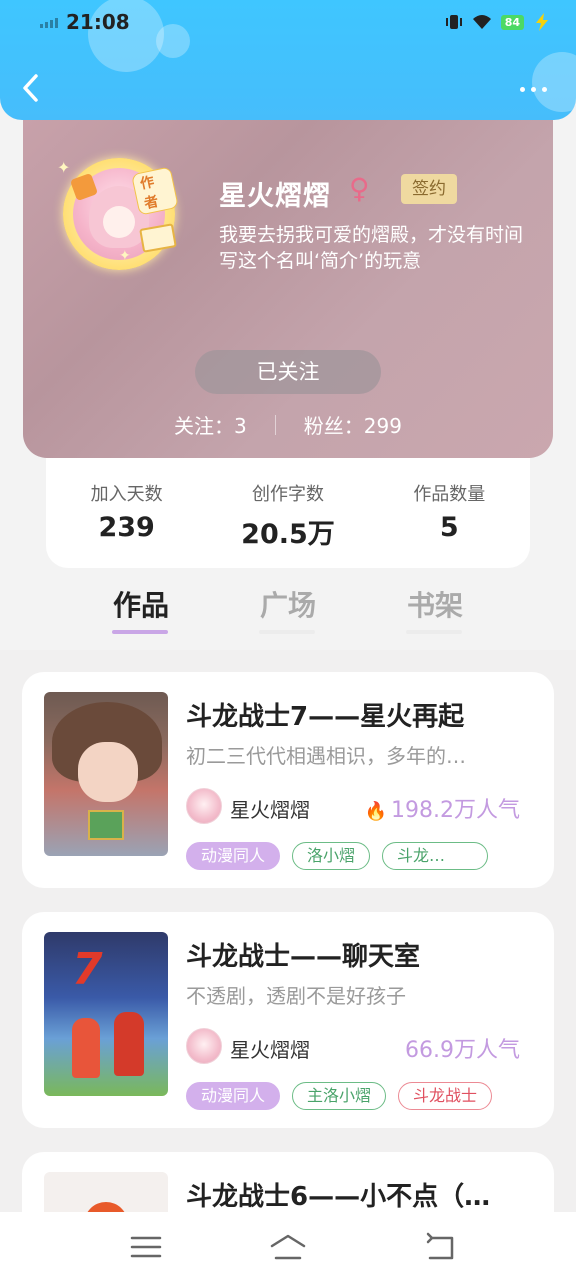 Image resolution: width=576 pixels, height=1280 pixels. Describe the element at coordinates (288, 424) in the screenshot. I see `follow-stats: 关注：3 粉丝：299` at that location.